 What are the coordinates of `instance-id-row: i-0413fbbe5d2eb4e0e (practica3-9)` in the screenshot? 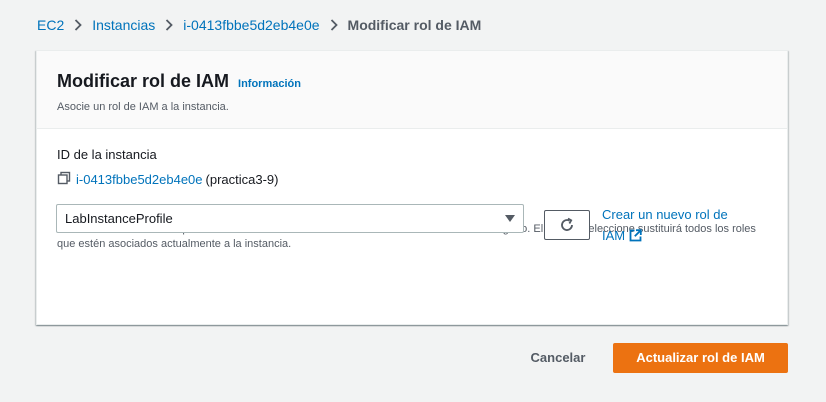 It's located at (422, 179).